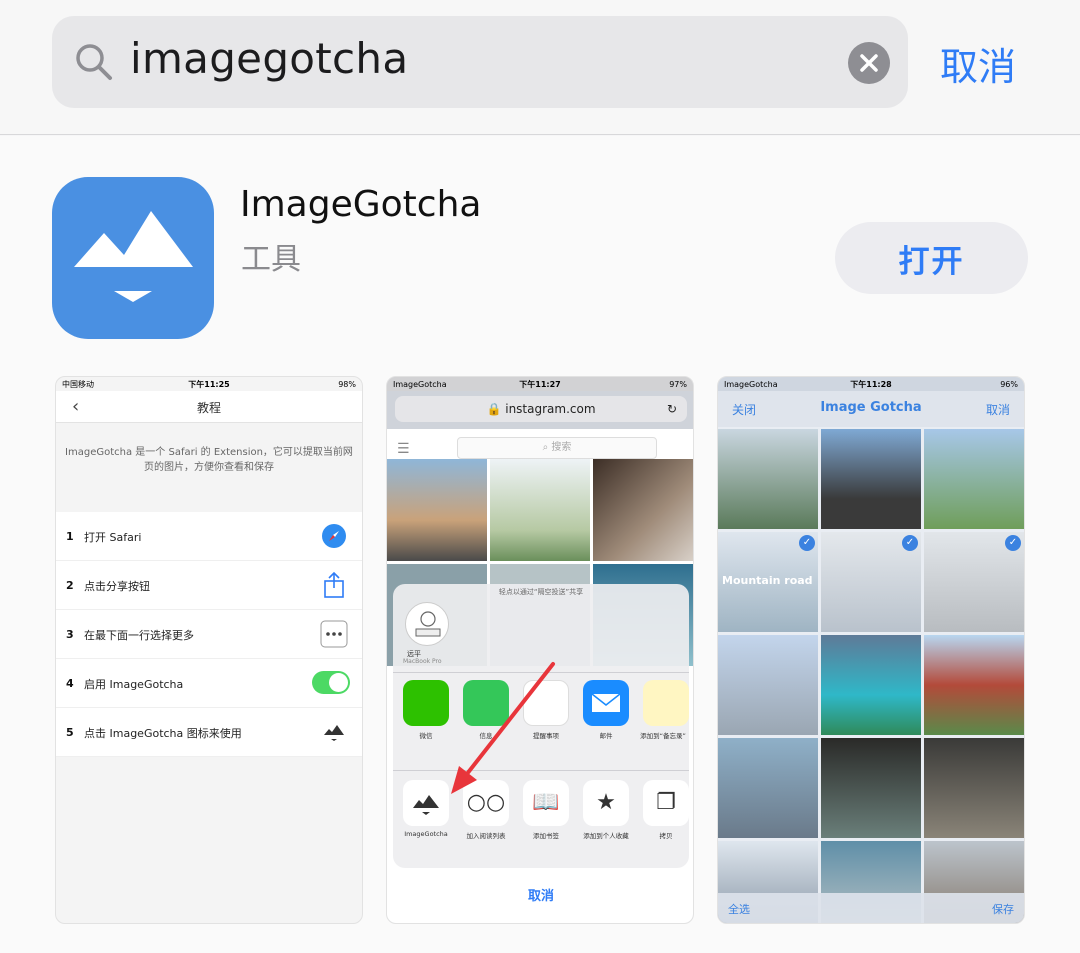 Image resolution: width=1080 pixels, height=953 pixels. I want to click on arrow-icon, so click(503, 728).